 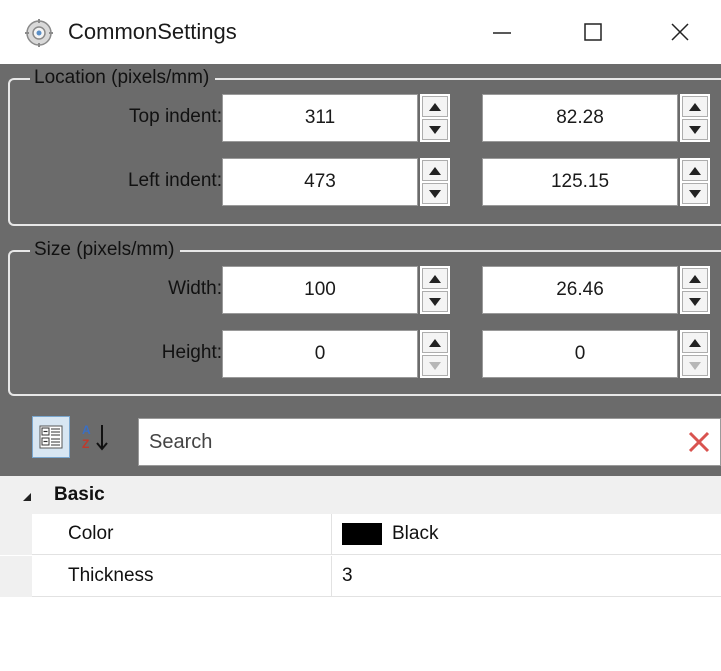 I want to click on sort-az-icon: A Z, so click(x=95, y=437).